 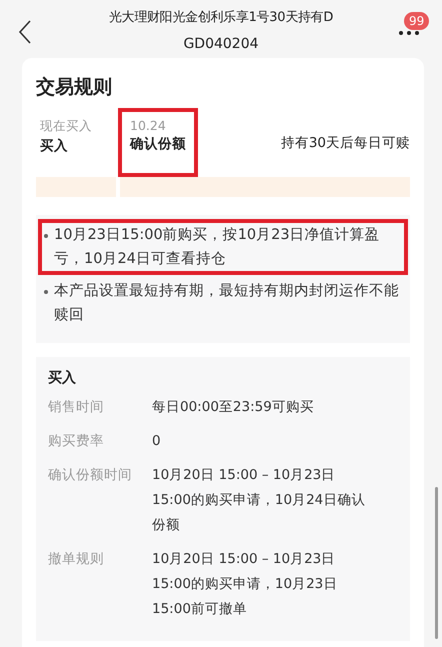 What do you see at coordinates (345, 143) in the screenshot?
I see `step-label: 持有30天后每日可赎` at bounding box center [345, 143].